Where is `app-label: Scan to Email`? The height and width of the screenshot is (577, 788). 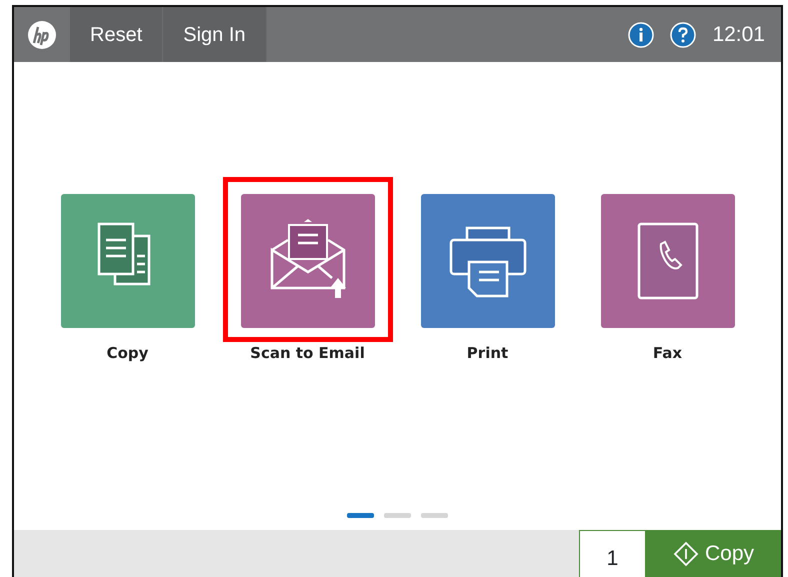
app-label: Scan to Email is located at coordinates (307, 353).